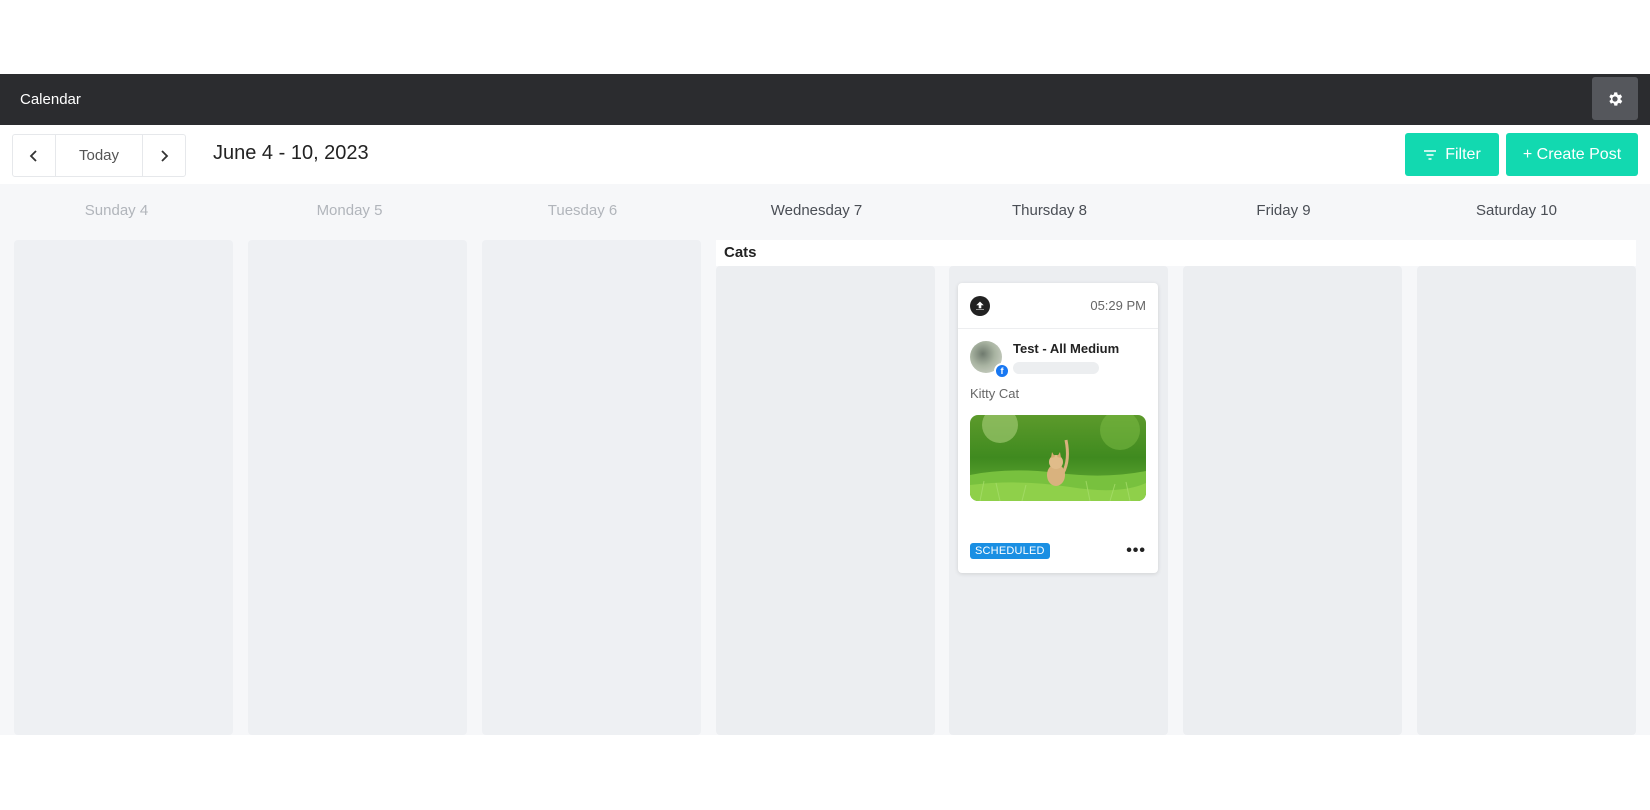 The image size is (1650, 810). I want to click on day-header-saturday: Saturday 10, so click(1516, 210).